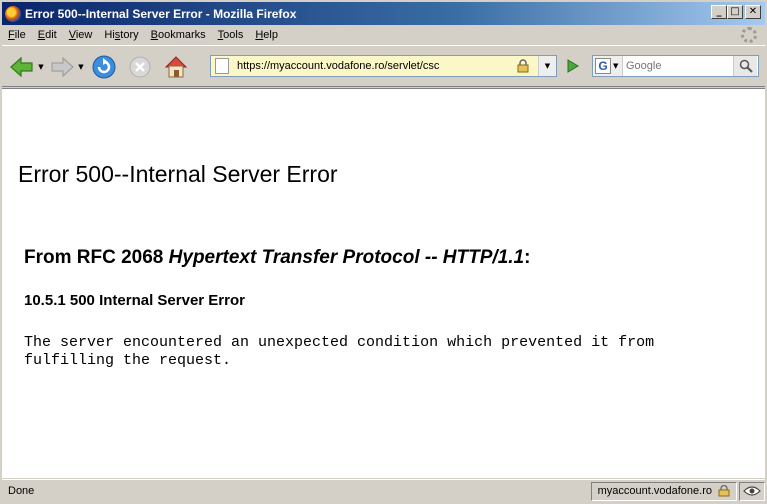 The height and width of the screenshot is (504, 767). What do you see at coordinates (572, 66) in the screenshot?
I see `go-icon` at bounding box center [572, 66].